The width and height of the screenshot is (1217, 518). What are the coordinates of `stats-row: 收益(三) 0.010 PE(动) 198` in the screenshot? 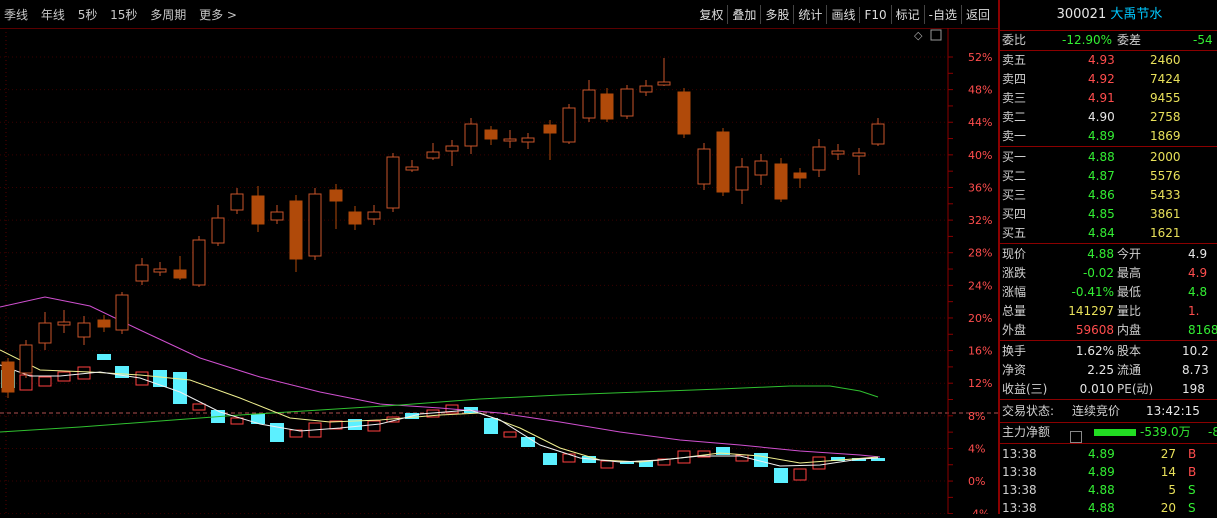 It's located at (1108, 389).